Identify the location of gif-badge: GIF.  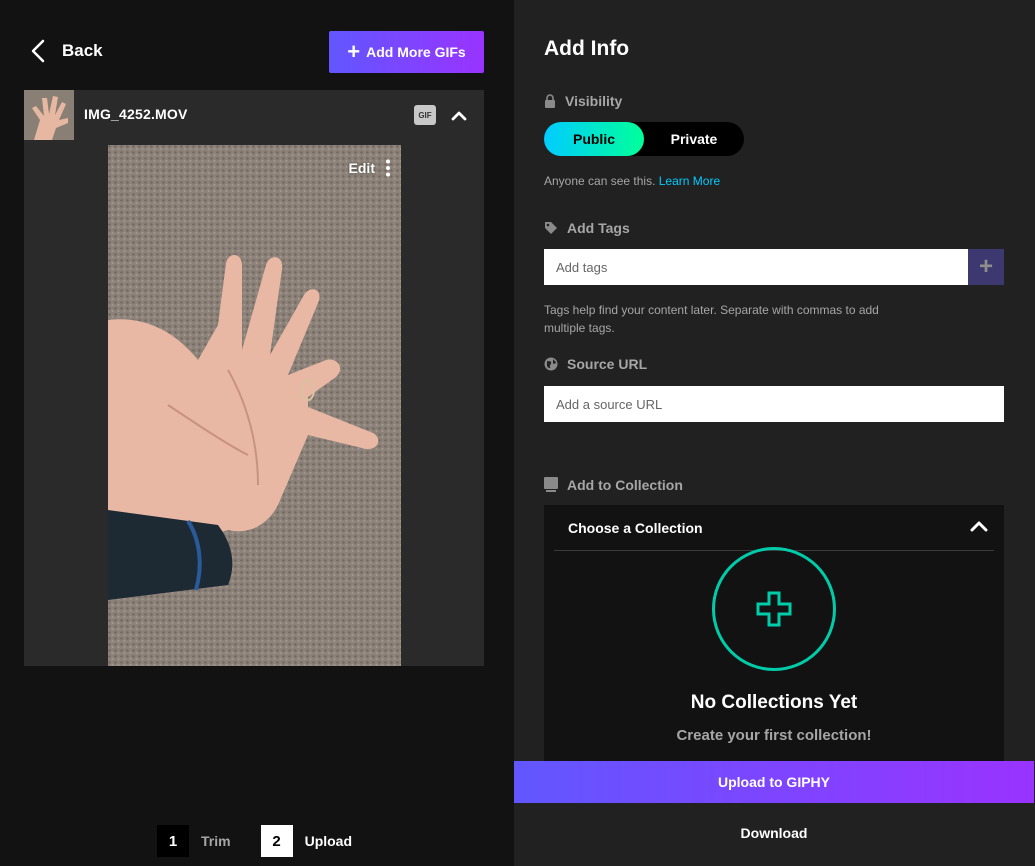
(425, 115).